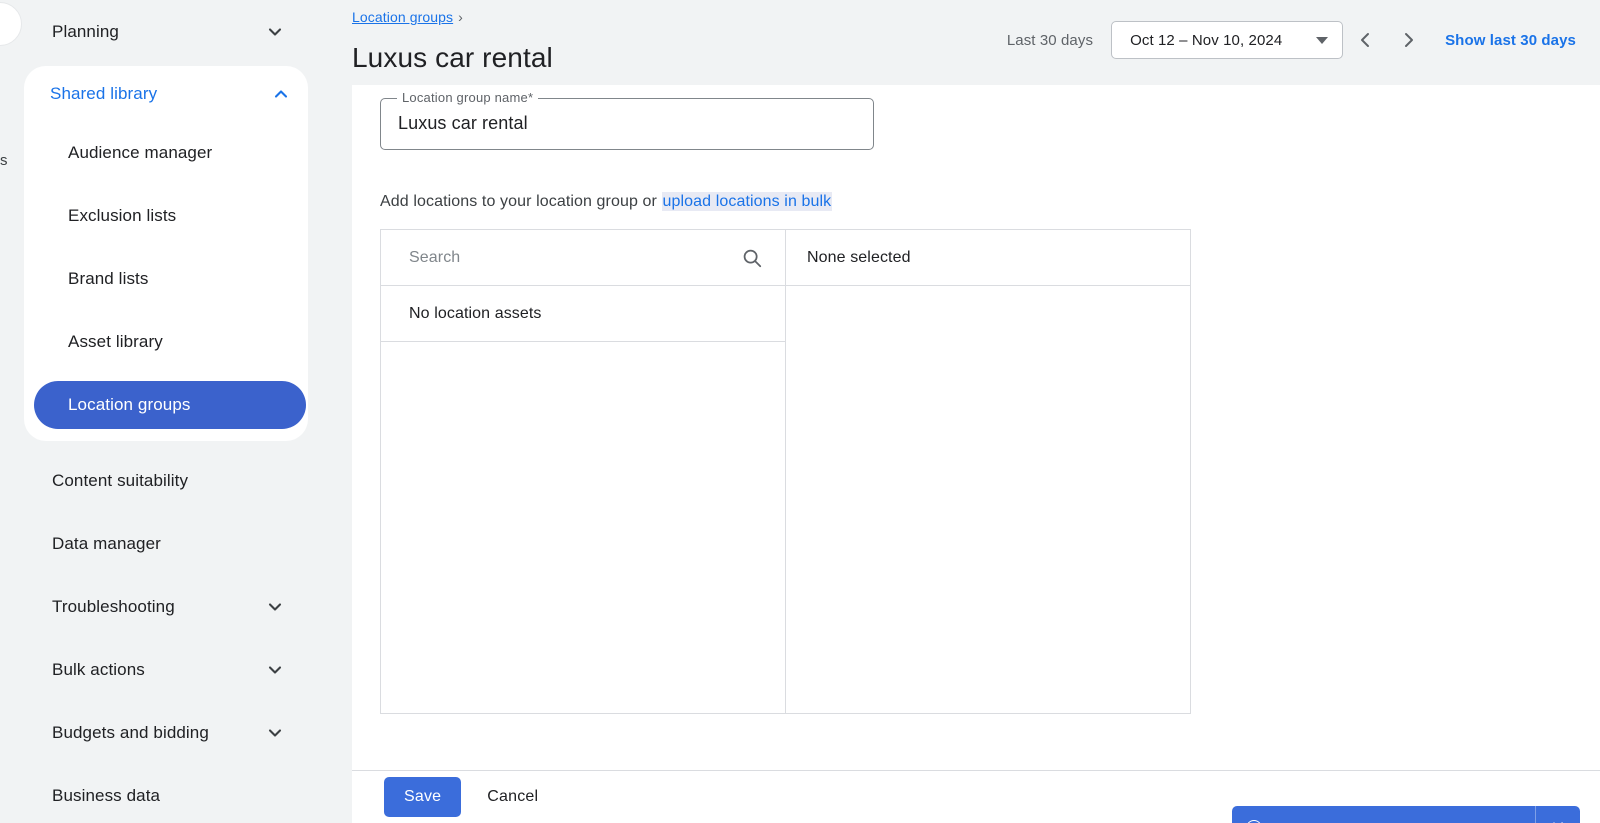 This screenshot has height=823, width=1600. Describe the element at coordinates (747, 201) in the screenshot. I see `upload-locations-in-bulk-link: upload locations in bulk` at that location.